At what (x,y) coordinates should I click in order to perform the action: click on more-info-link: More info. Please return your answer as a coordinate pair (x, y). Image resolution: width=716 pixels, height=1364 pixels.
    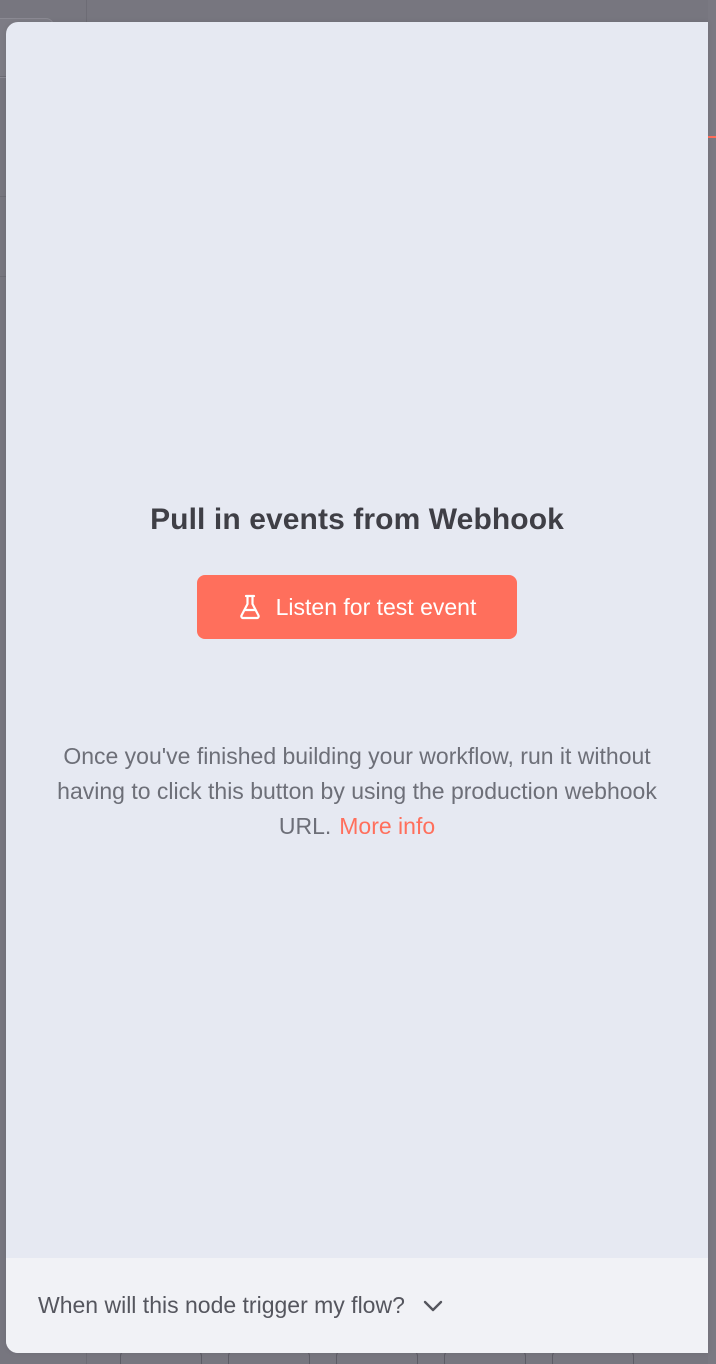
    Looking at the image, I should click on (387, 826).